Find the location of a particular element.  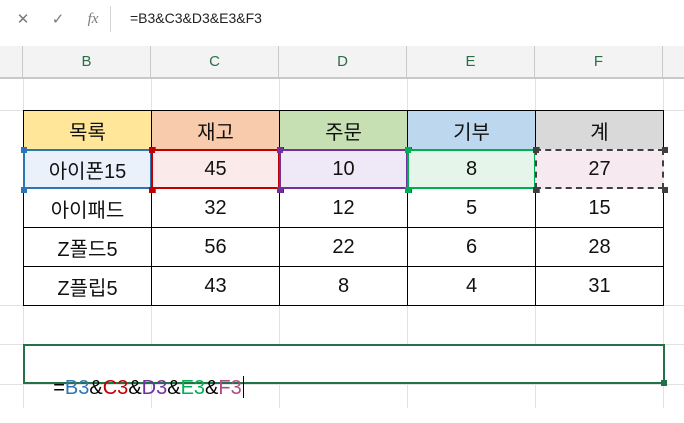

formula-text: =B3&C3&D3&E3&F3 is located at coordinates (137, 388).